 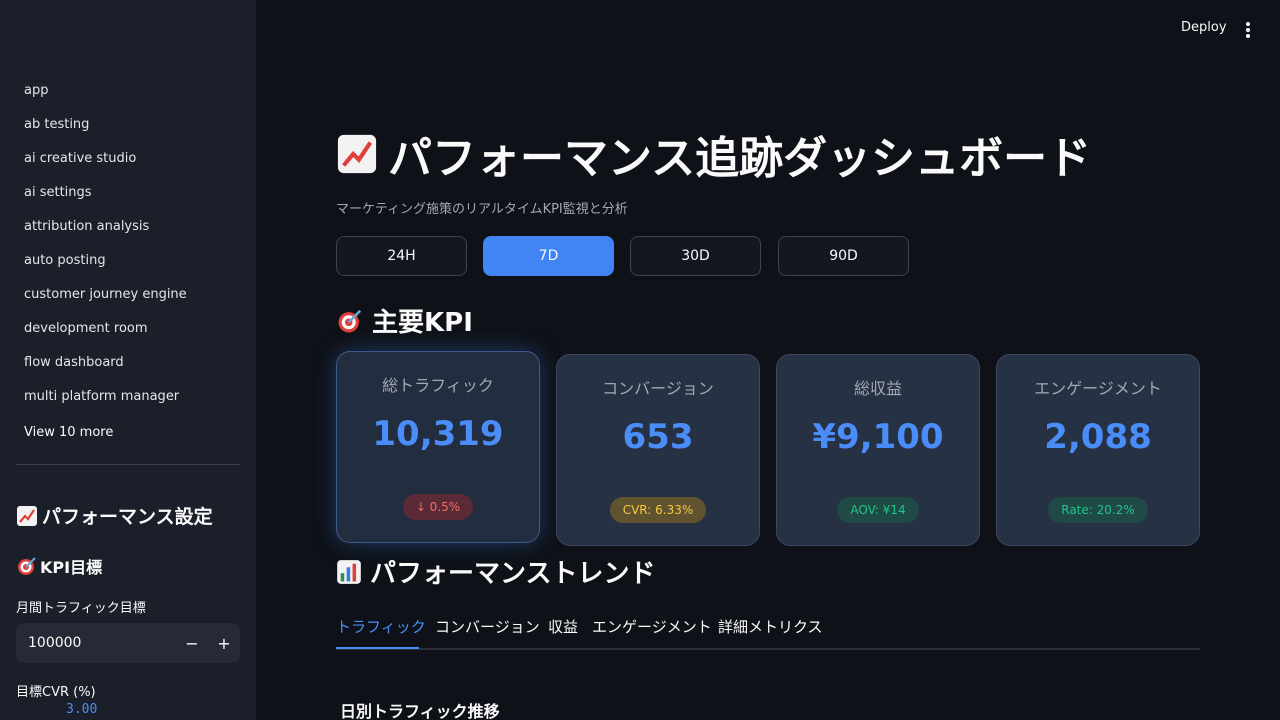 What do you see at coordinates (878, 510) in the screenshot?
I see `kpi-badge: AOV: ¥14` at bounding box center [878, 510].